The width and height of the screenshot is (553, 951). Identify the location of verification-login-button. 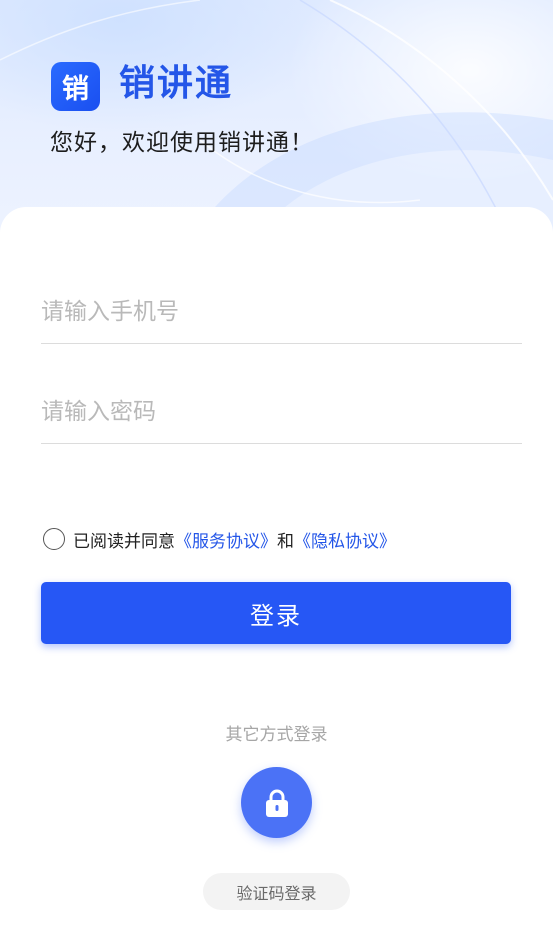
(276, 802).